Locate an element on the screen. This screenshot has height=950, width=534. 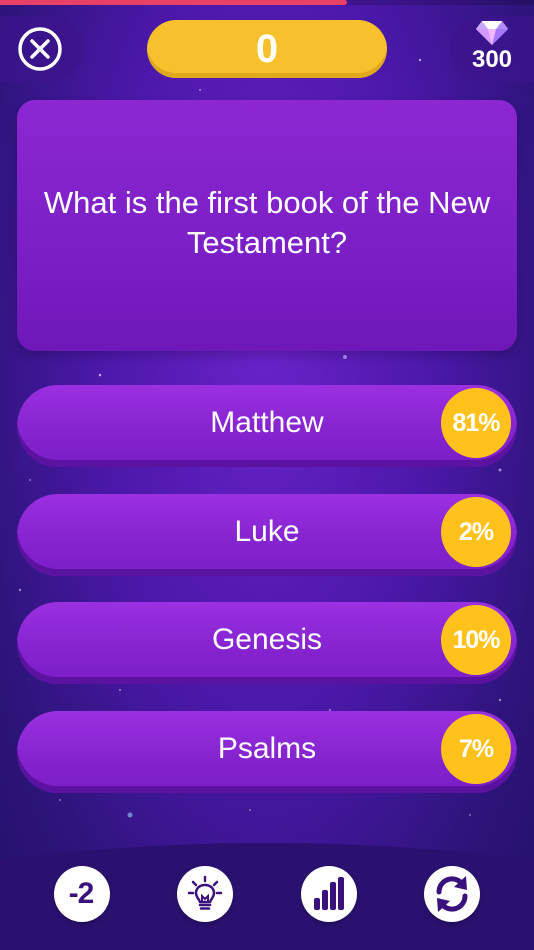
score-display: 0 is located at coordinates (267, 49).